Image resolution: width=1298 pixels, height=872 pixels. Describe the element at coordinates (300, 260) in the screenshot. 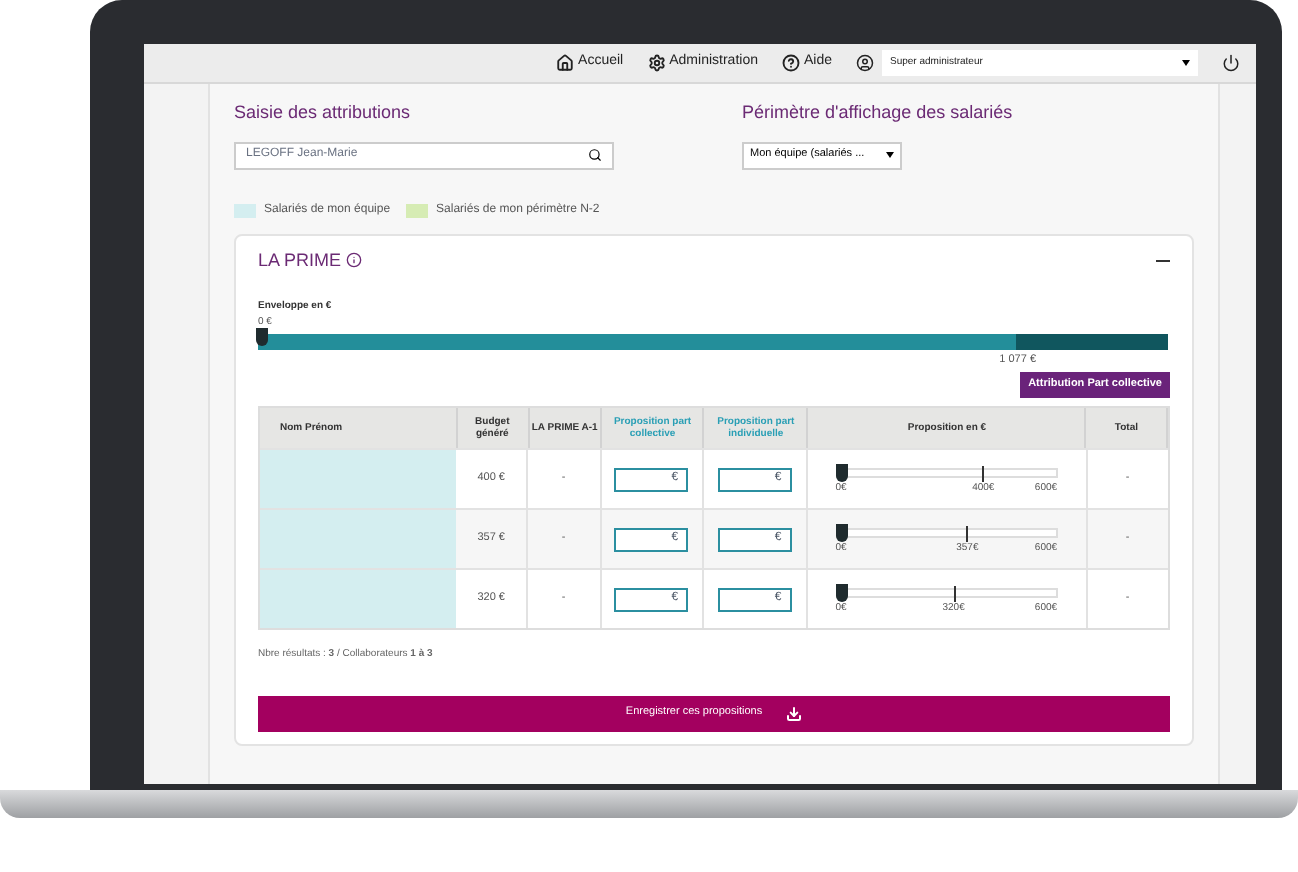

I see `card-title: LA PRIME` at that location.